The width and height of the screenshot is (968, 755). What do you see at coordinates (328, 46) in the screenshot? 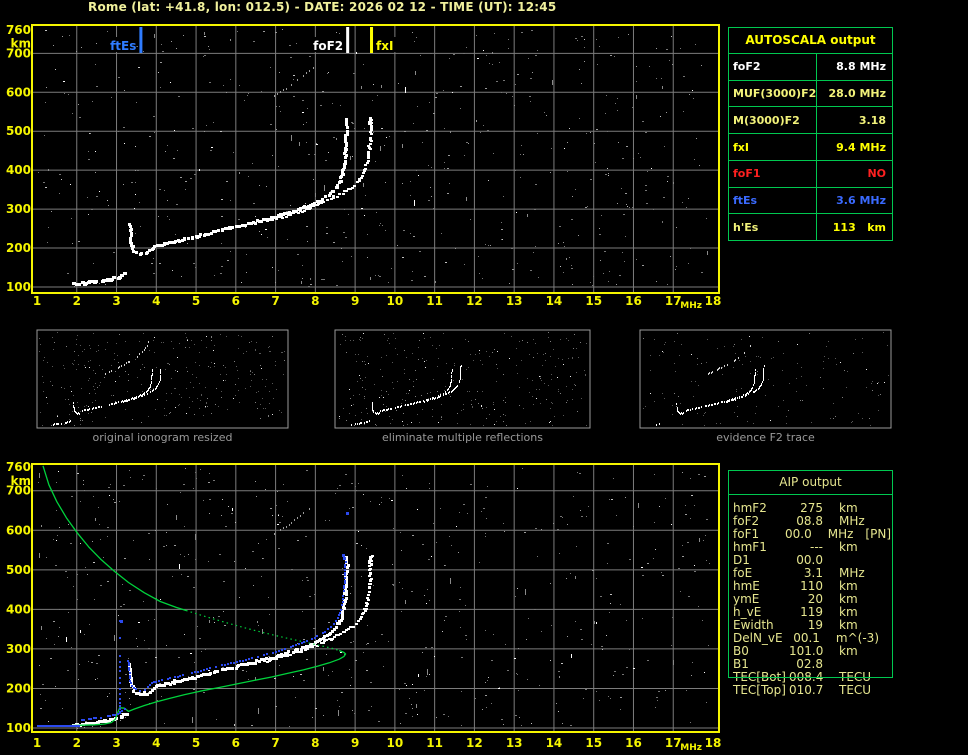
I see `svg-text: foF2` at bounding box center [328, 46].